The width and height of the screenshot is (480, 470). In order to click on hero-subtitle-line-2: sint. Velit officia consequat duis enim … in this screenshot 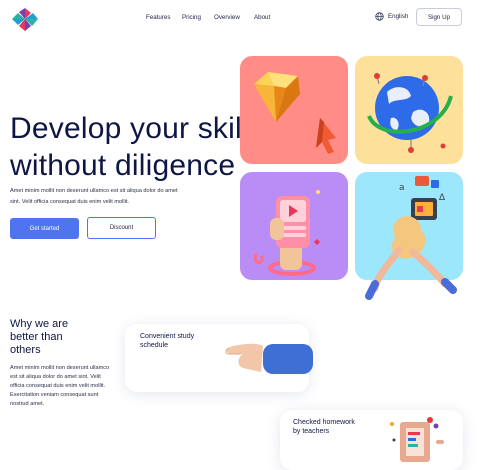, I will do `click(69, 202)`.